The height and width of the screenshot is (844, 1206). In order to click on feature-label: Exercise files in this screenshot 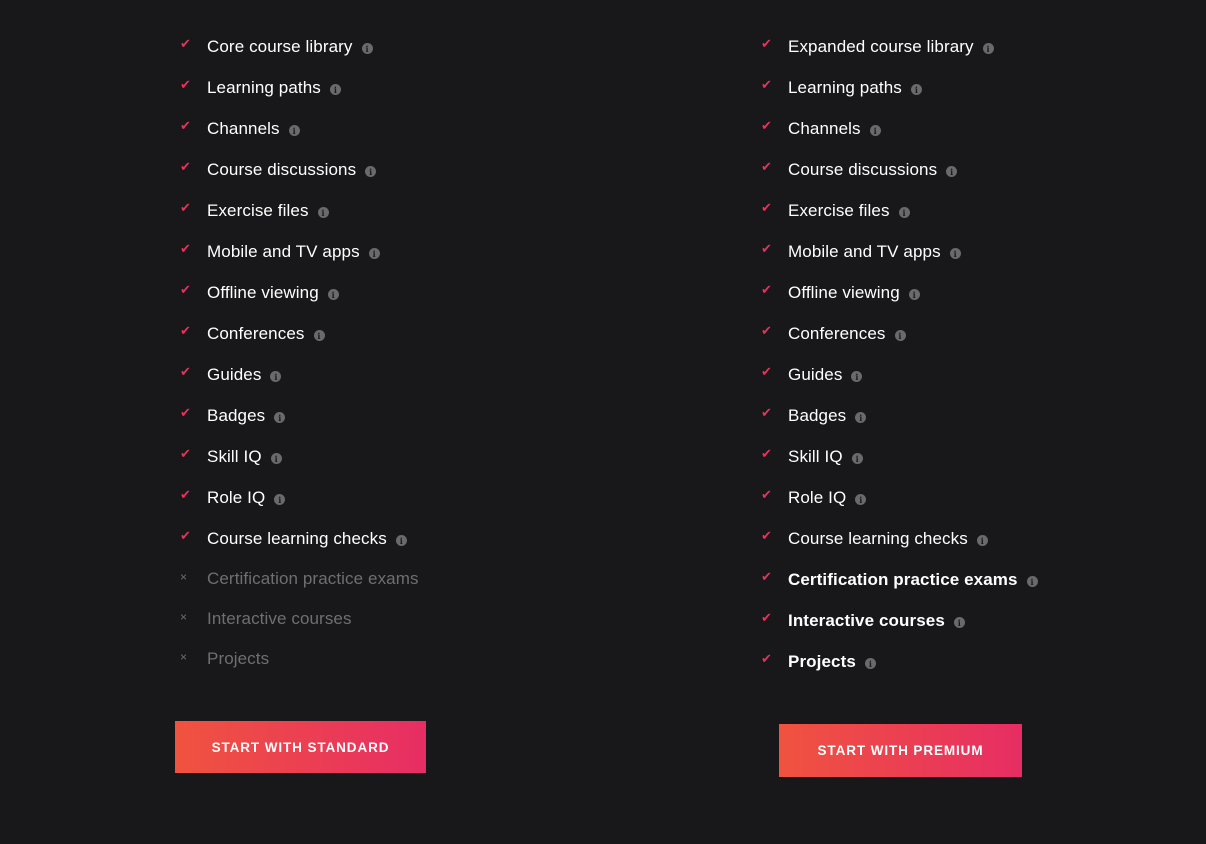, I will do `click(258, 210)`.